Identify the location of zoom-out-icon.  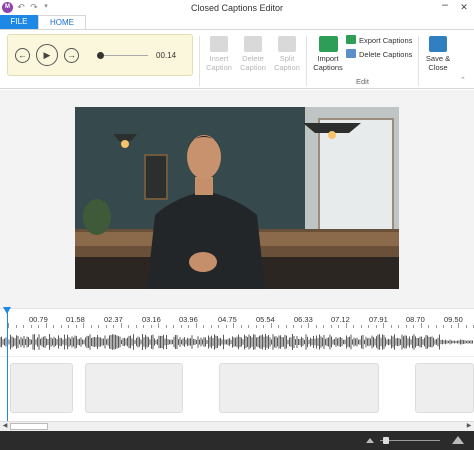
(370, 440).